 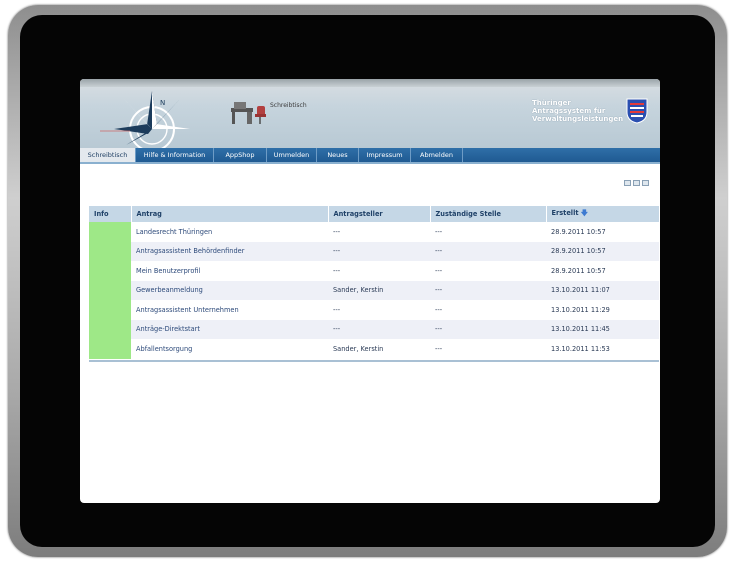 What do you see at coordinates (637, 111) in the screenshot?
I see `coat-of-arms-icon` at bounding box center [637, 111].